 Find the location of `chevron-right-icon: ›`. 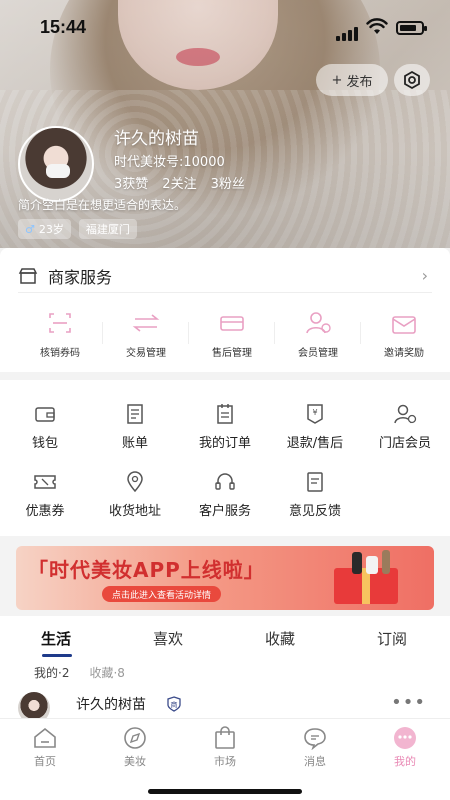

chevron-right-icon: › is located at coordinates (424, 275).